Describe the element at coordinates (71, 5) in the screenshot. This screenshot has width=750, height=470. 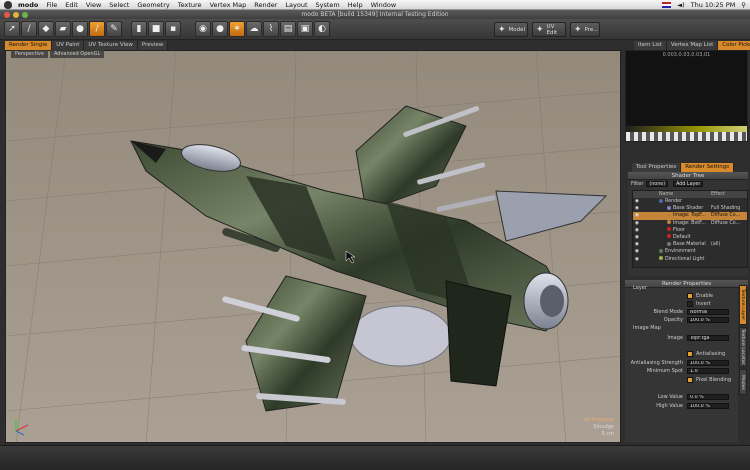
I see `menu-edit: Edit` at that location.